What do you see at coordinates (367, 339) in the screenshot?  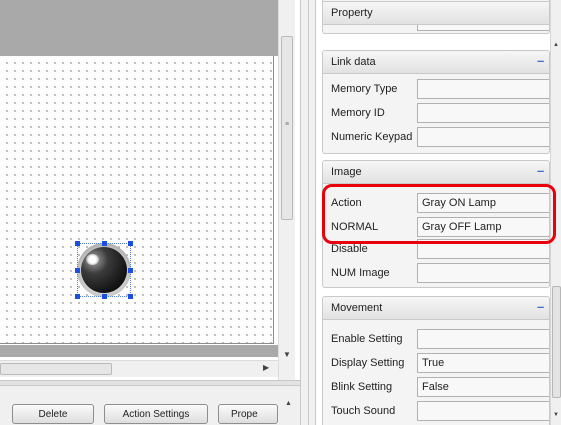 I see `property-label: Enable Setting` at bounding box center [367, 339].